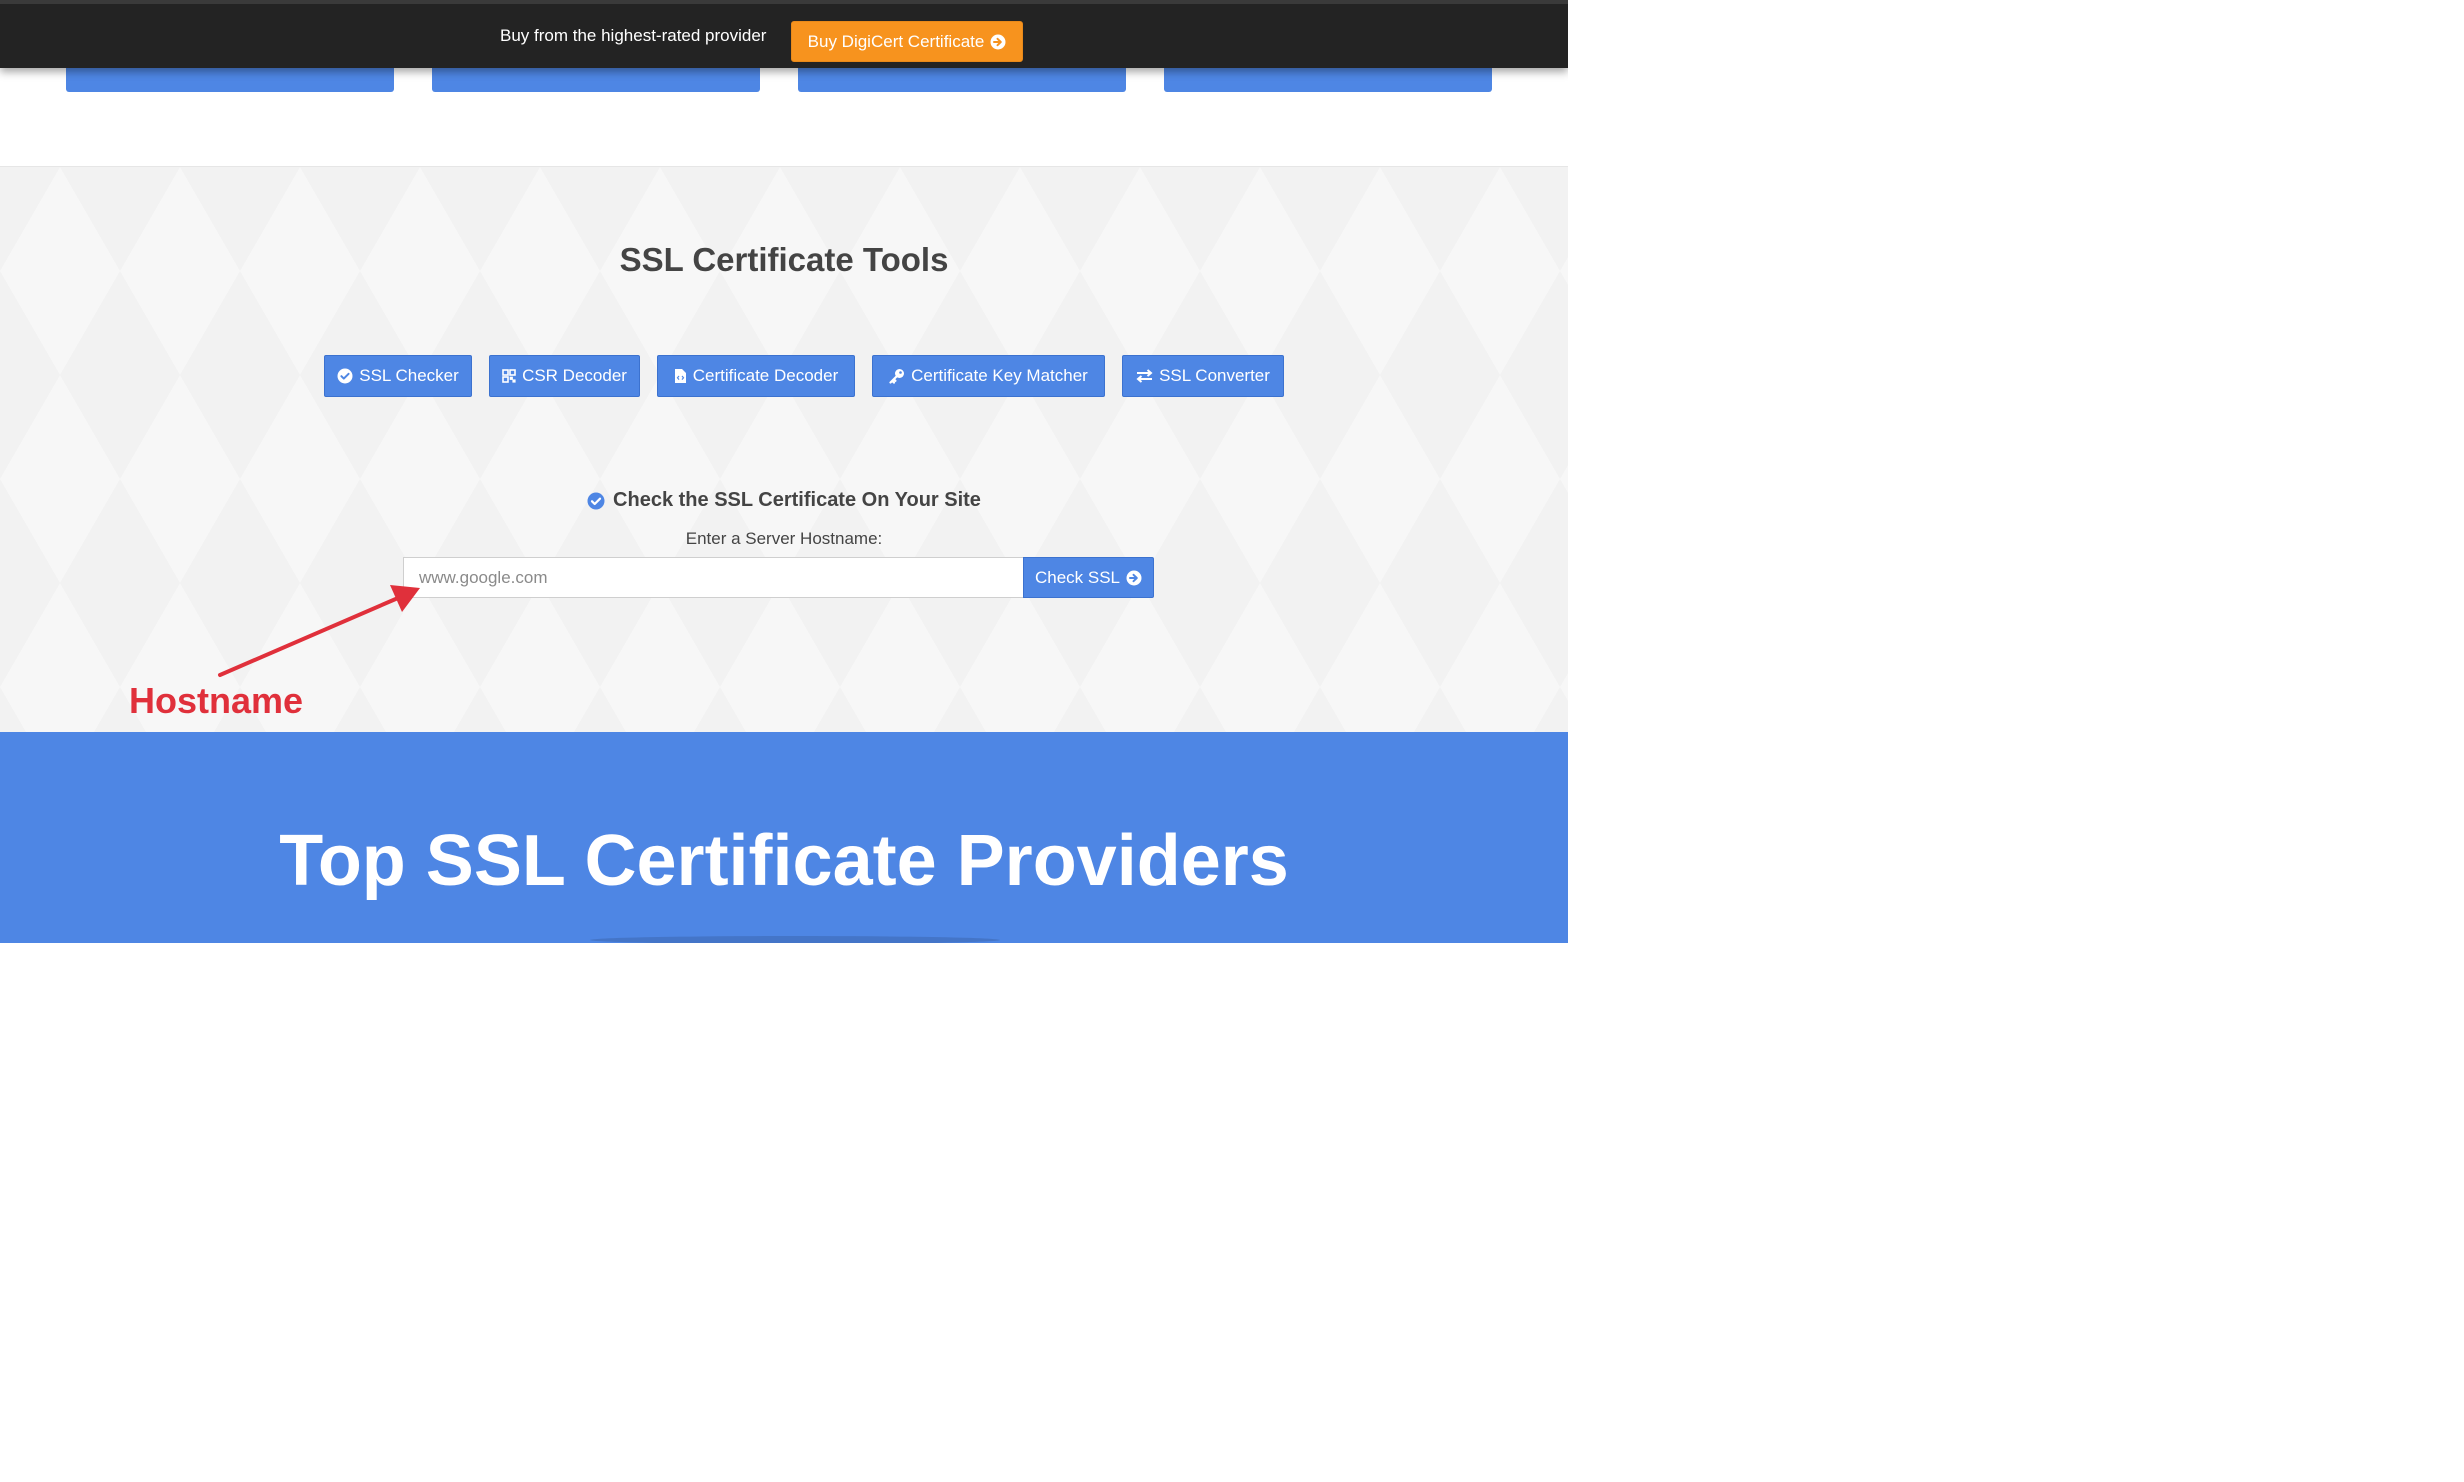  Describe the element at coordinates (1144, 376) in the screenshot. I see `exchange-icon` at that location.